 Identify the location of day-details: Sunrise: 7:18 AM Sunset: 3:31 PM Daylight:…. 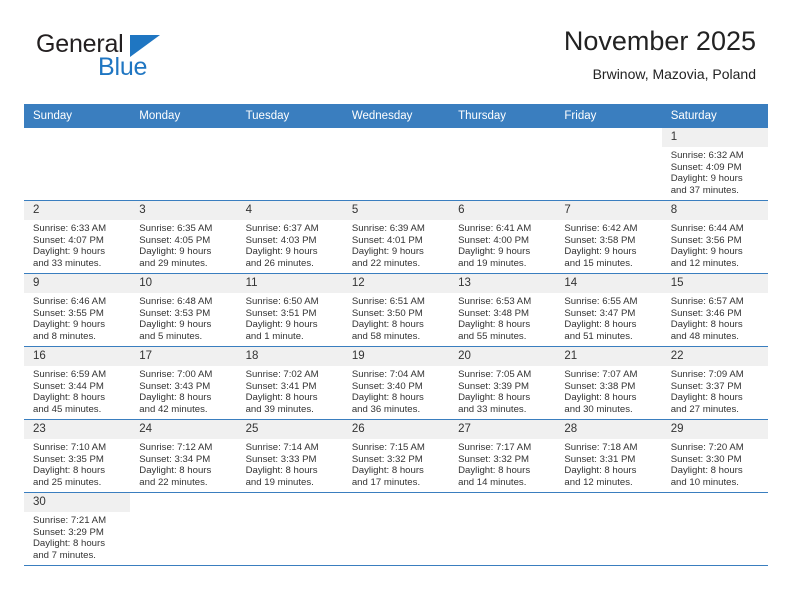
(608, 463).